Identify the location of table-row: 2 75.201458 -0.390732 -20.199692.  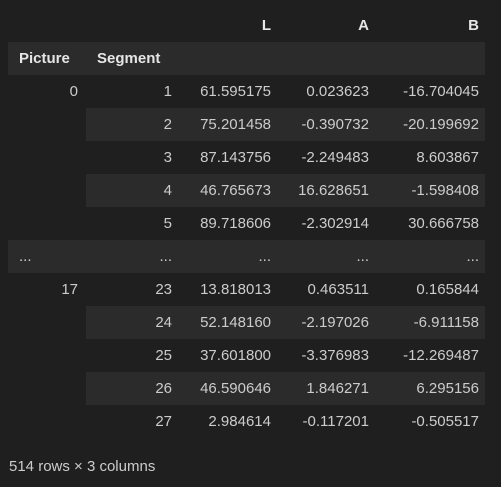
(246, 124).